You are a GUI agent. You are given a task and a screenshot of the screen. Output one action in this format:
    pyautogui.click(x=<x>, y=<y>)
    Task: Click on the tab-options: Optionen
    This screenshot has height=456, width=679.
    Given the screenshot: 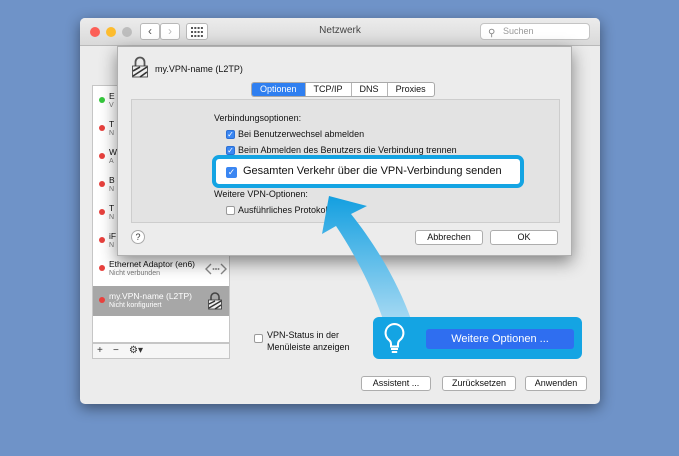 What is the action you would take?
    pyautogui.click(x=278, y=89)
    